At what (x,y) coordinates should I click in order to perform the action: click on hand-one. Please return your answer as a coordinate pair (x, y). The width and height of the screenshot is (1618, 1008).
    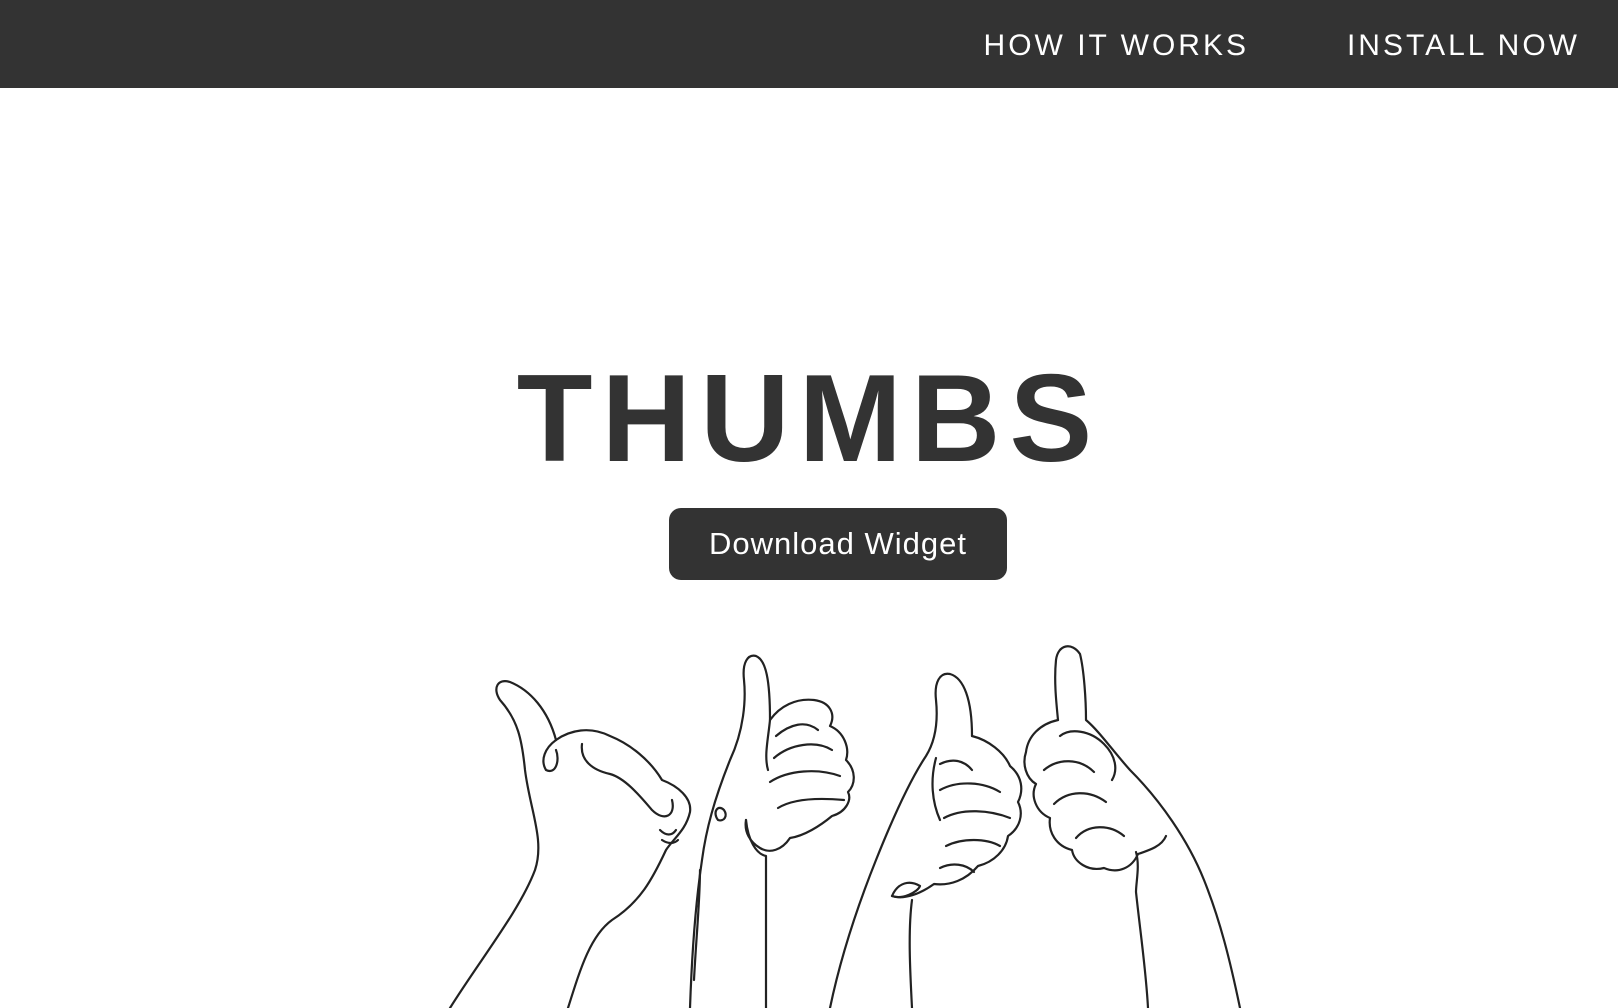
    Looking at the image, I should click on (570, 844).